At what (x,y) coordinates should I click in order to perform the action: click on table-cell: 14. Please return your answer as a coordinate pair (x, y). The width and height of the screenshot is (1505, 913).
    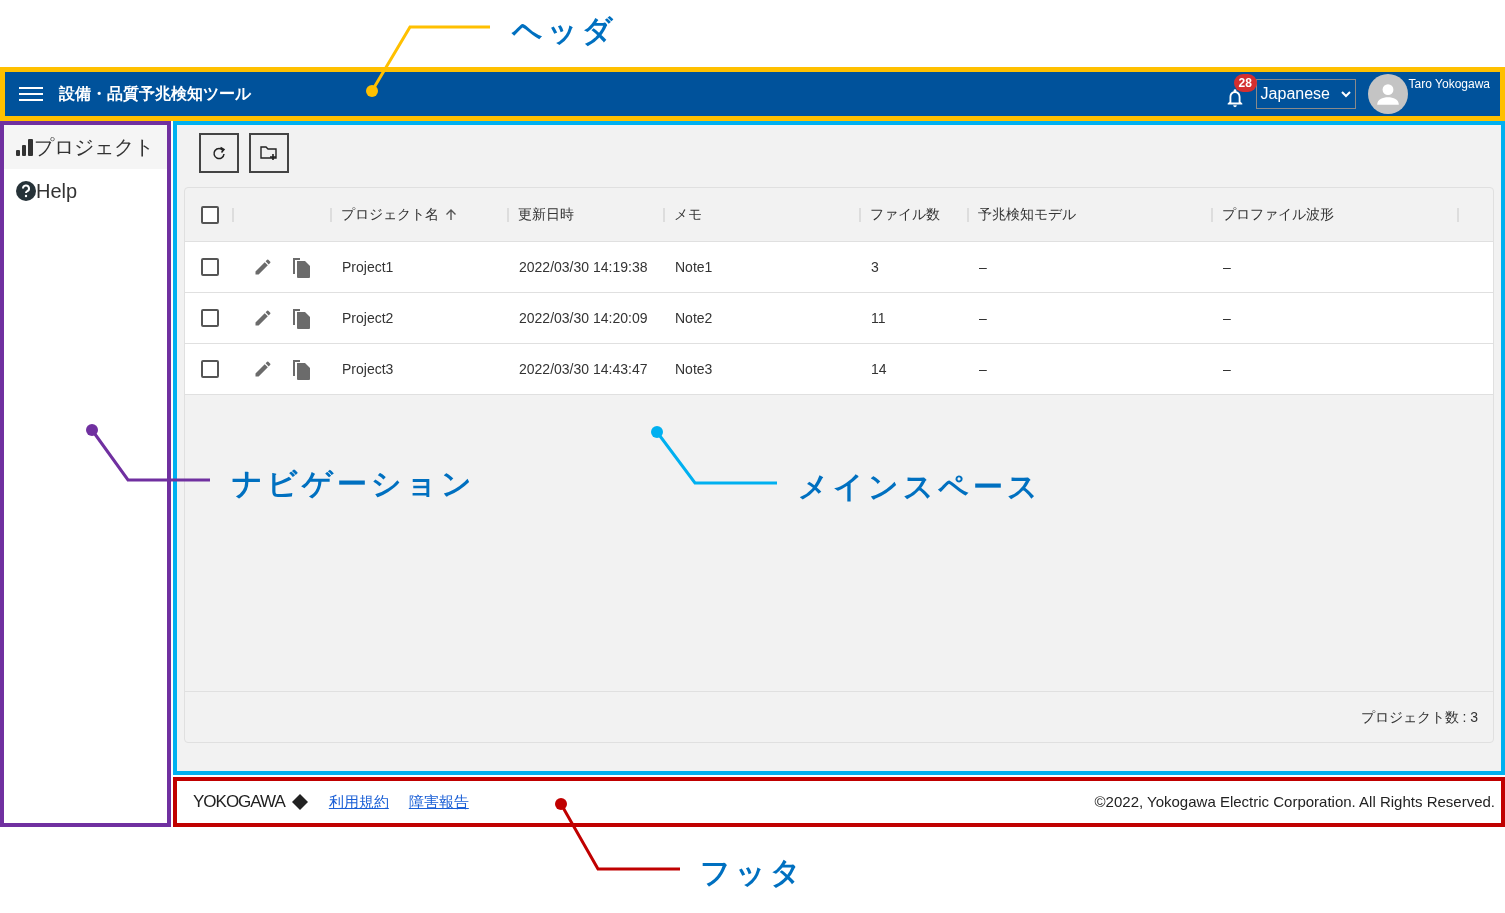
    Looking at the image, I should click on (879, 368).